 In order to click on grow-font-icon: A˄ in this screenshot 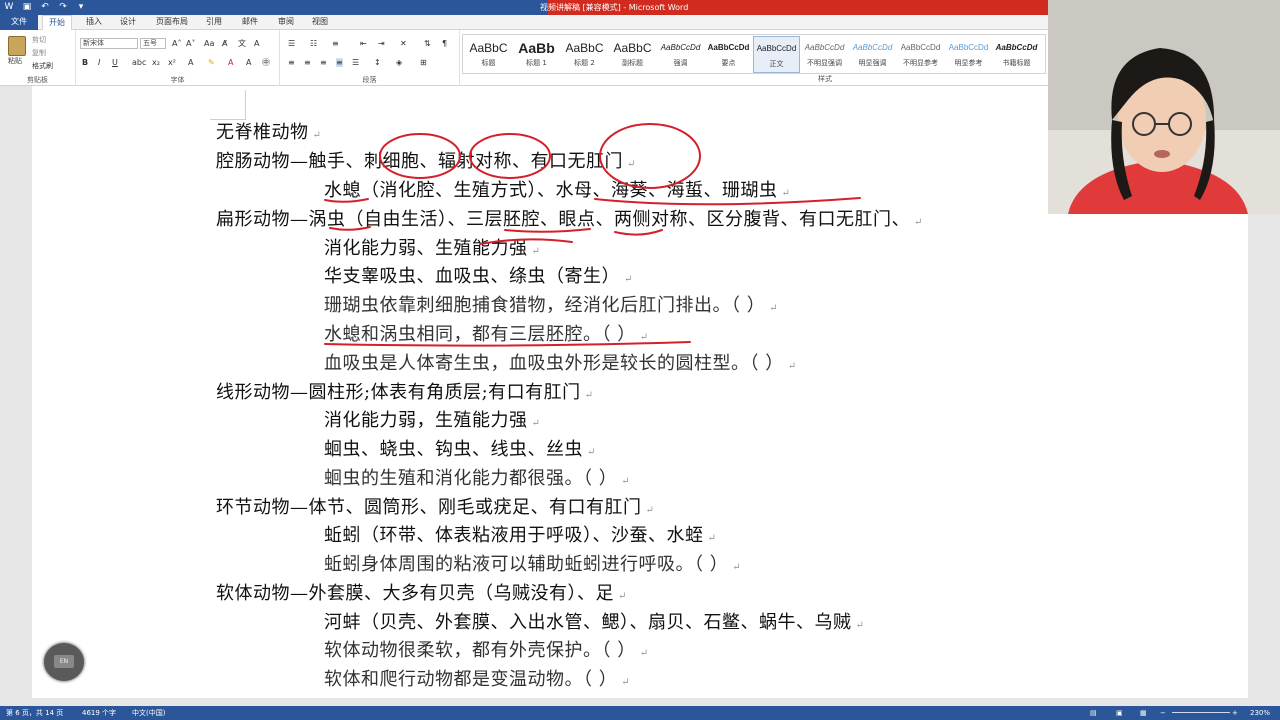, I will do `click(176, 43)`.